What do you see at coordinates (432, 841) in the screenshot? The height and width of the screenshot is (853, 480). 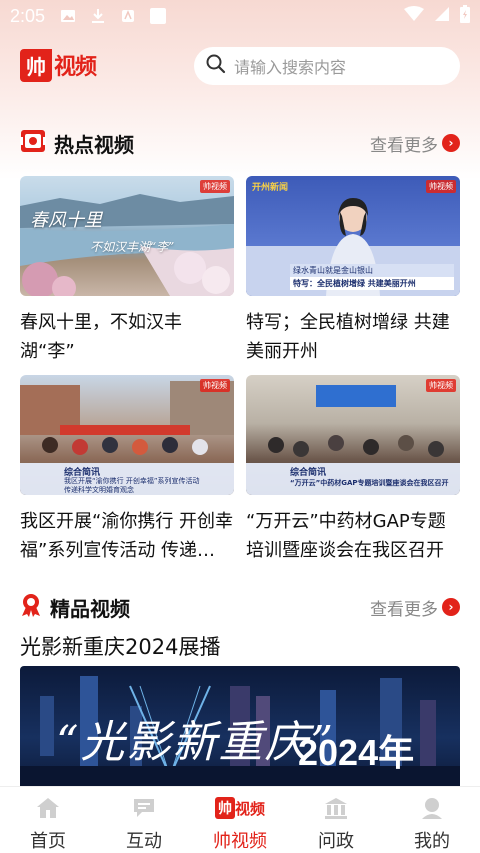 I see `nav-label: 我的` at bounding box center [432, 841].